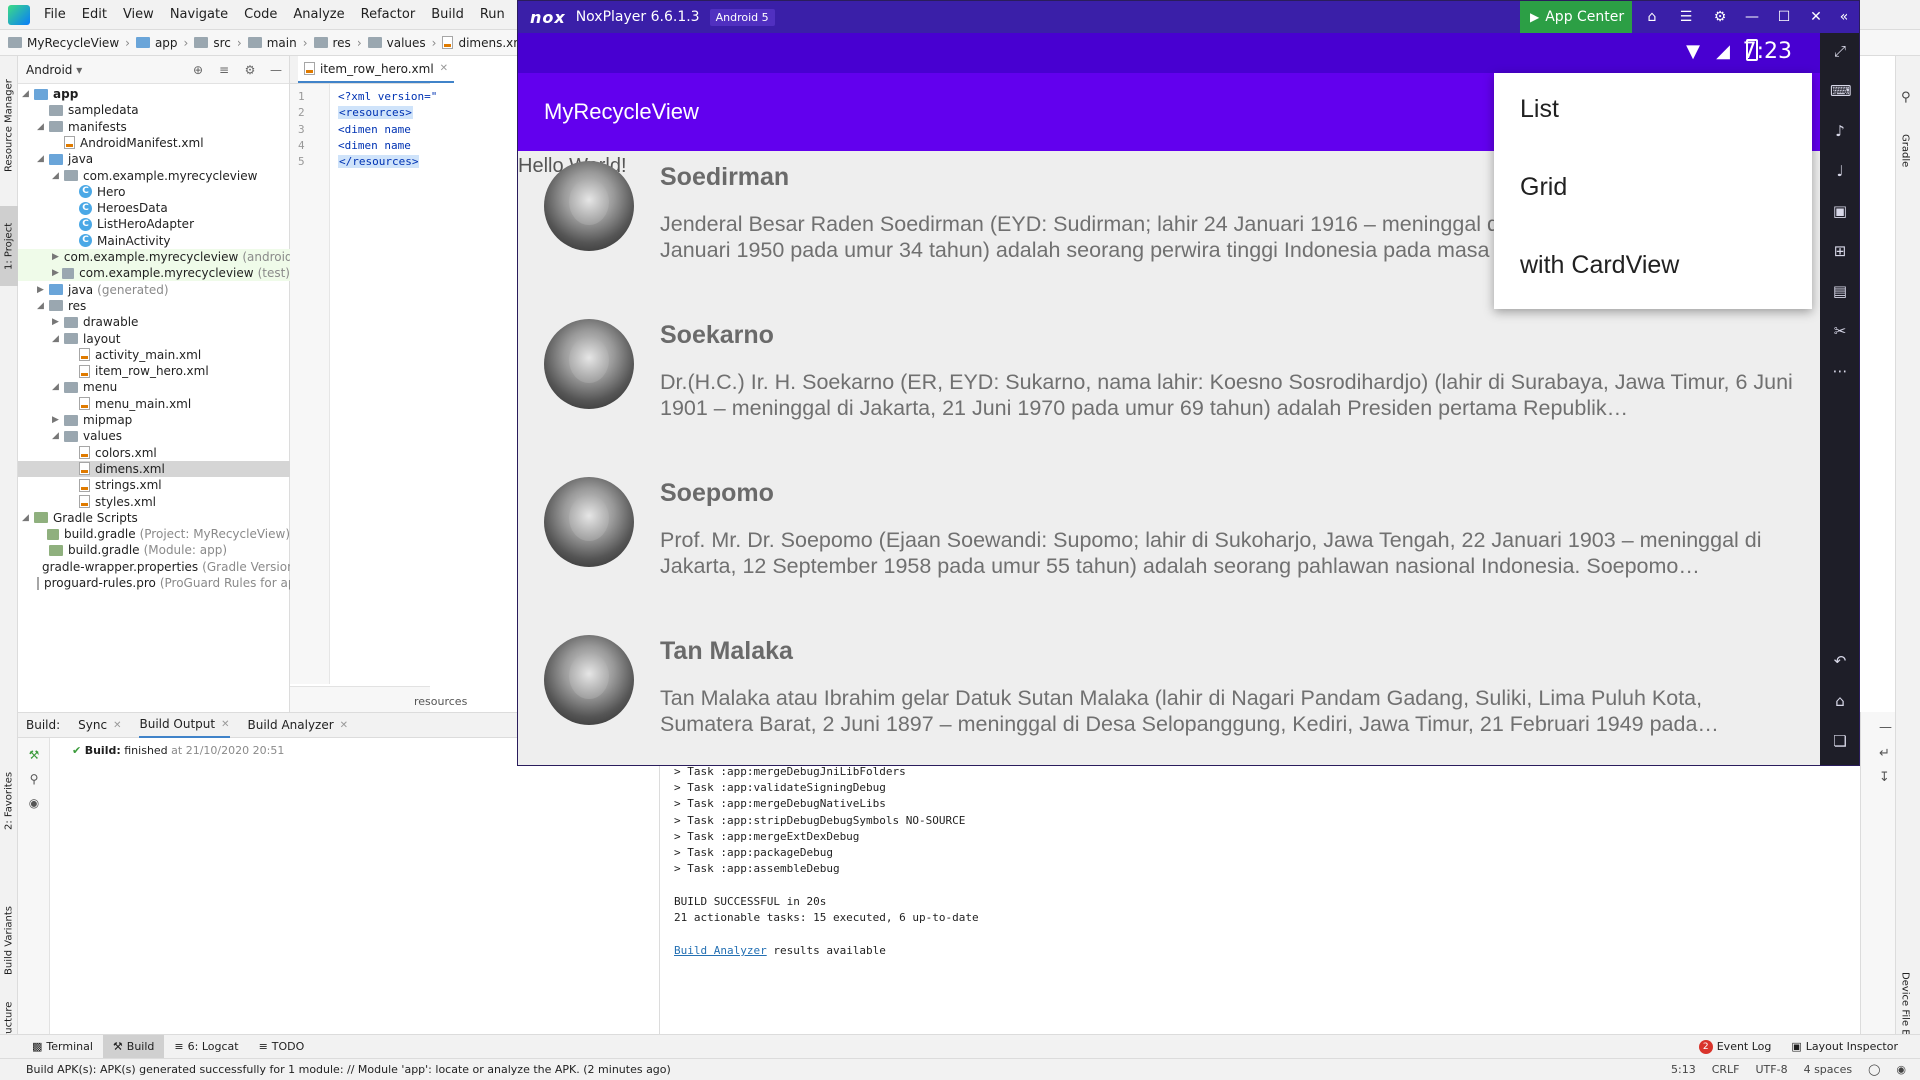 The width and height of the screenshot is (1920, 1080). What do you see at coordinates (1752, 17) in the screenshot?
I see `minimize-icon: —` at bounding box center [1752, 17].